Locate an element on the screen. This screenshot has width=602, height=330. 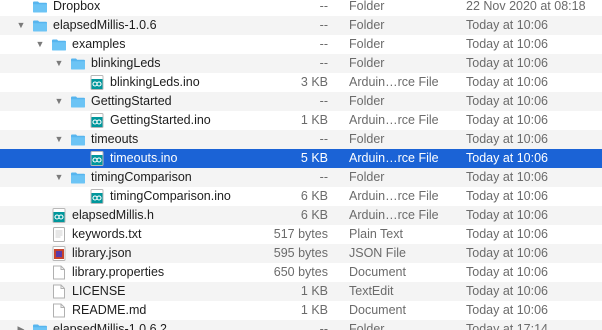
list-row-examples: ▼ examples -- Folder Today at 10:06 is located at coordinates (301, 44).